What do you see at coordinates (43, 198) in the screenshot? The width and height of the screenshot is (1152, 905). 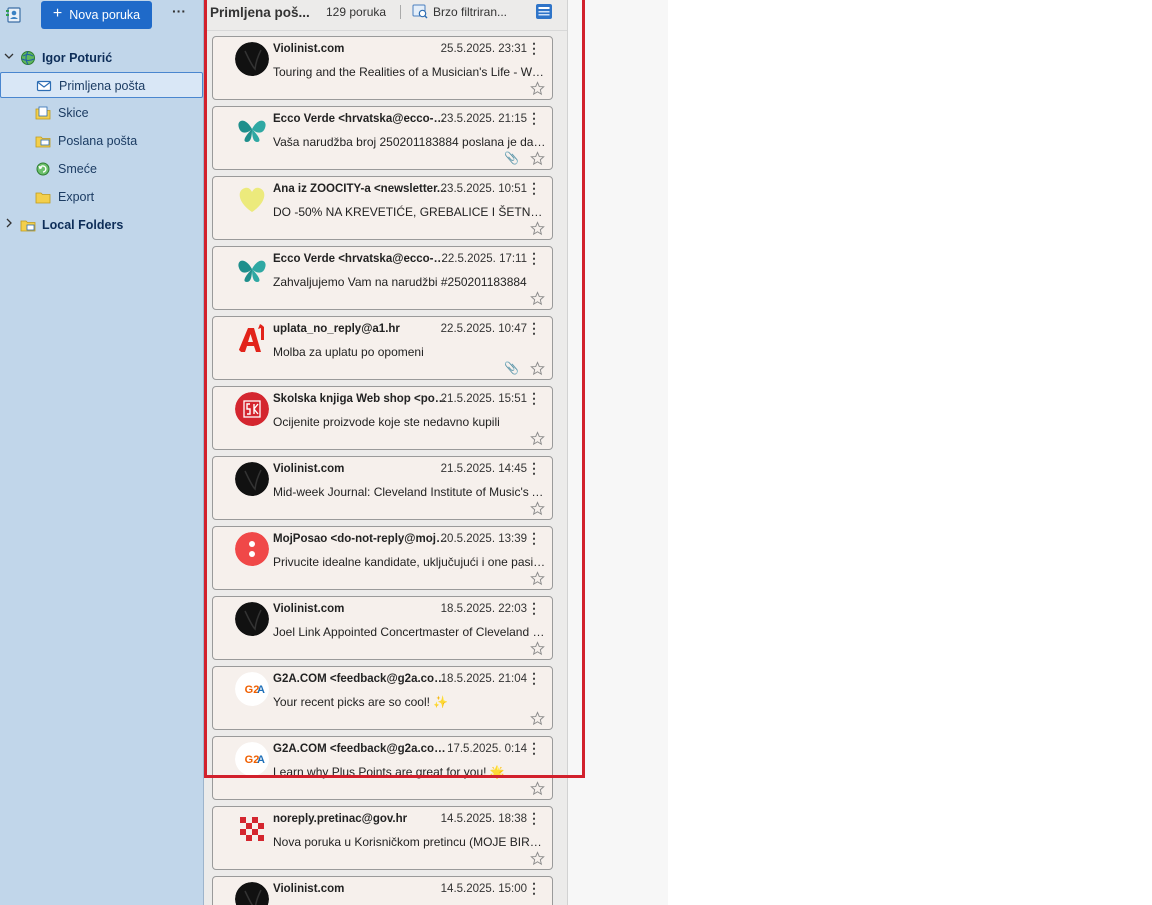 I see `folder-icon` at bounding box center [43, 198].